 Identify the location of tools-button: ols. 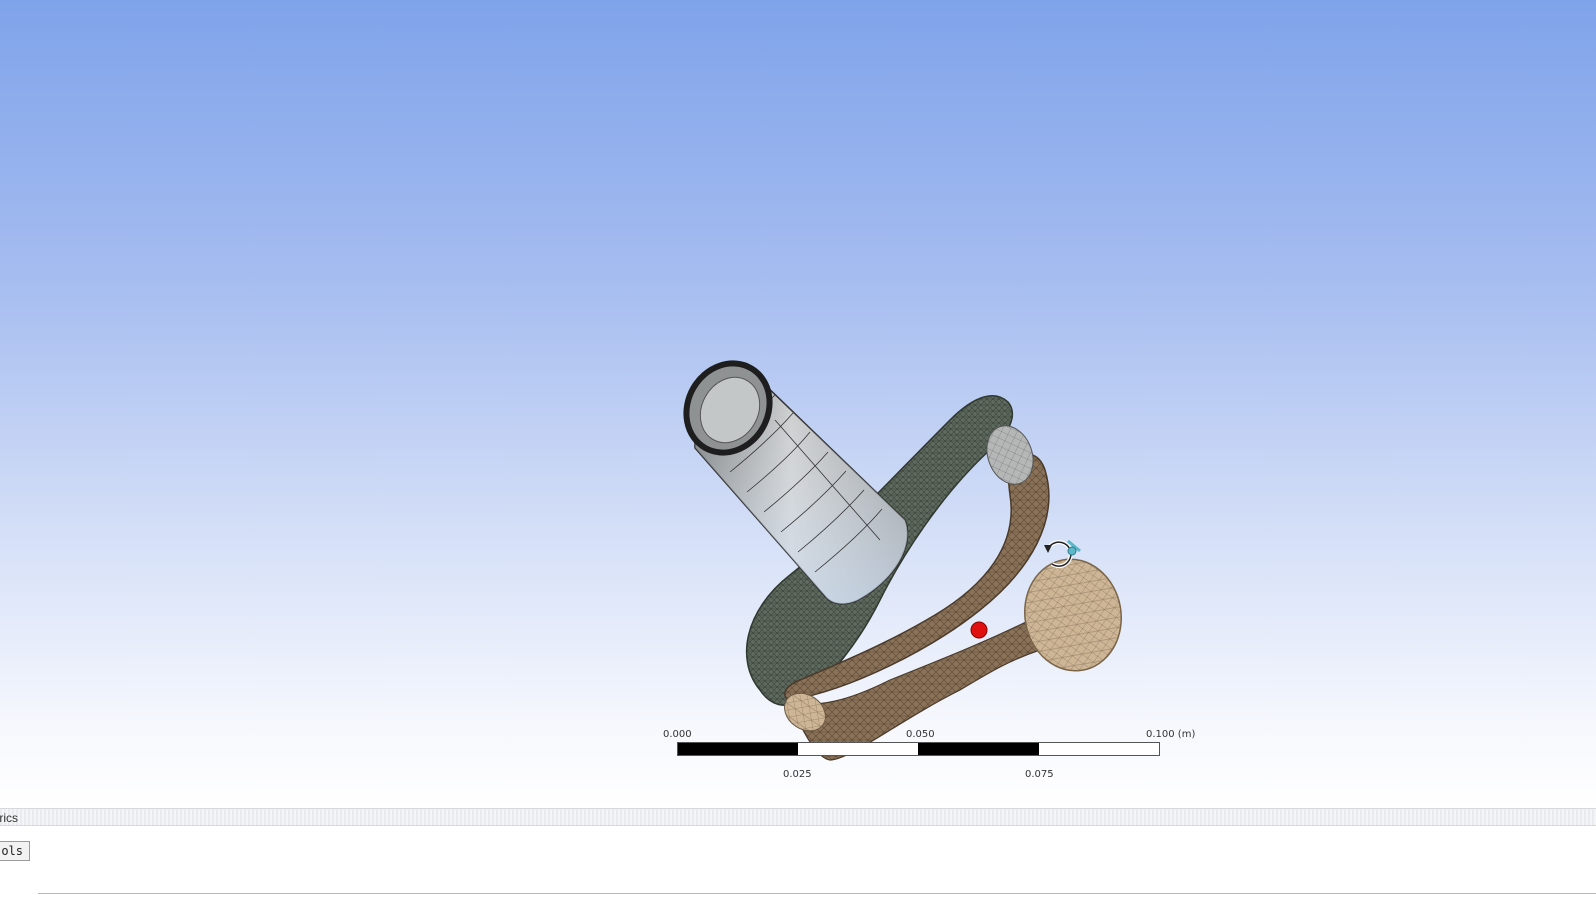
(15, 851).